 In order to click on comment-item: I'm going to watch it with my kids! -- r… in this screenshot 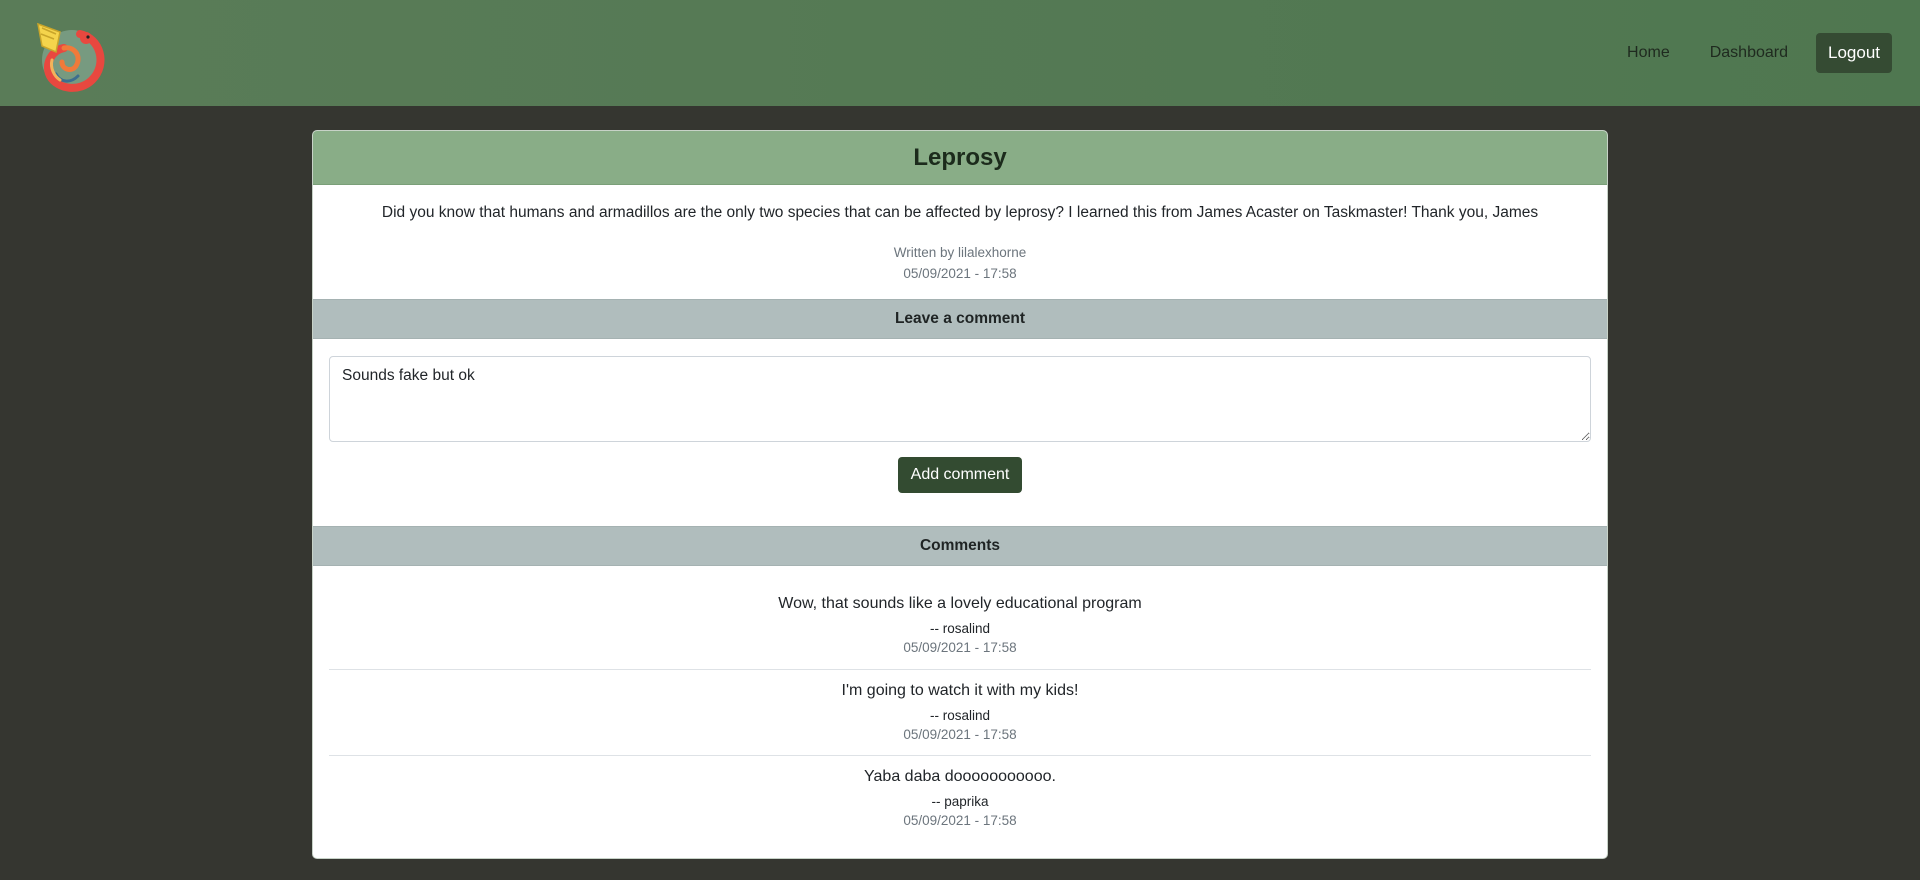, I will do `click(960, 713)`.